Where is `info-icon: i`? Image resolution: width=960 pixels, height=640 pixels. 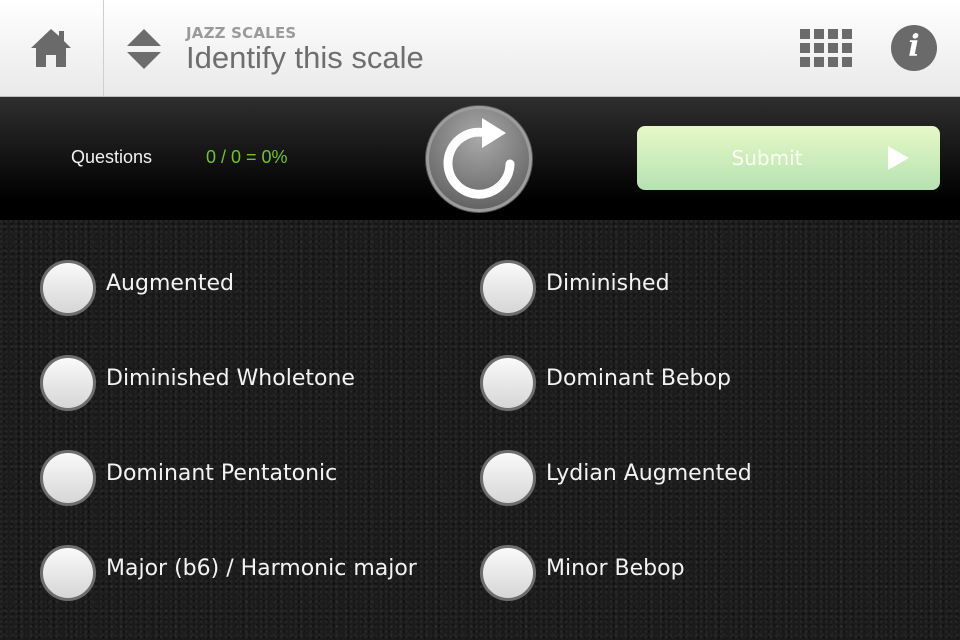 info-icon: i is located at coordinates (914, 46).